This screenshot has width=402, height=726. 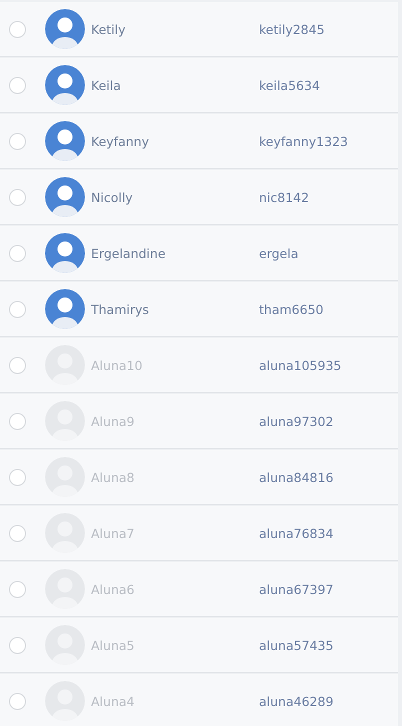 What do you see at coordinates (199, 533) in the screenshot?
I see `user-row: Aluna7 aluna76834` at bounding box center [199, 533].